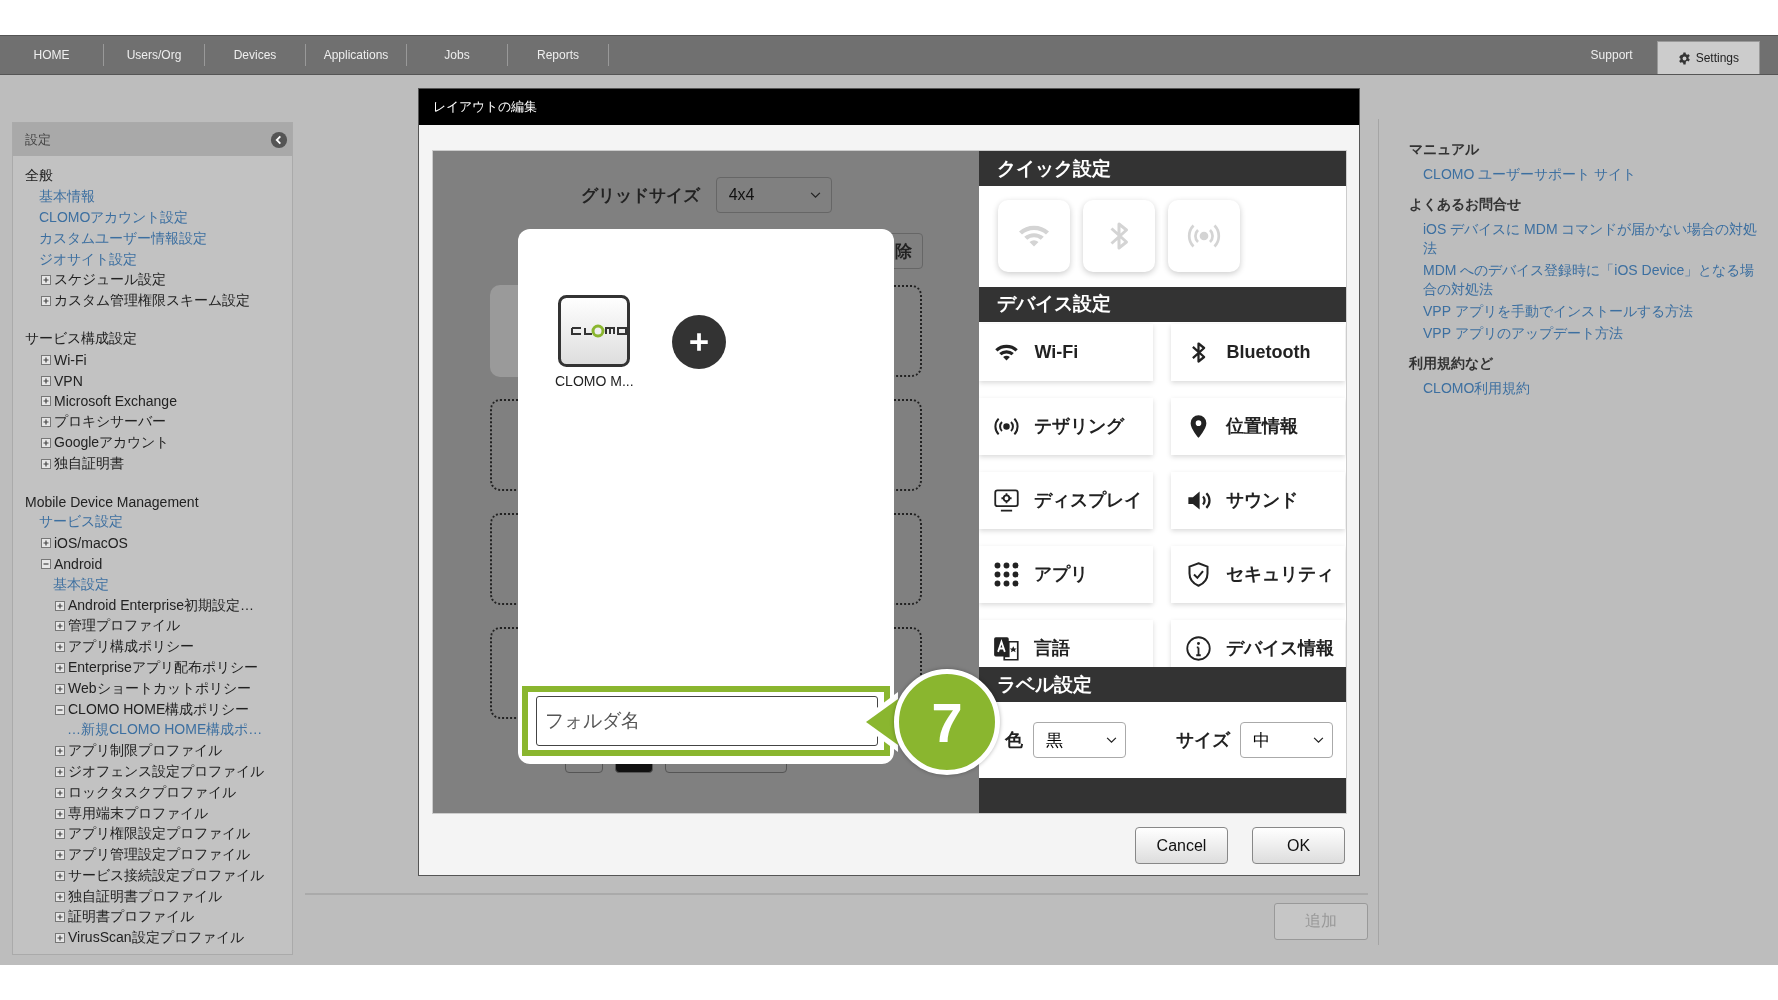  I want to click on color-label: 色, so click(1014, 741).